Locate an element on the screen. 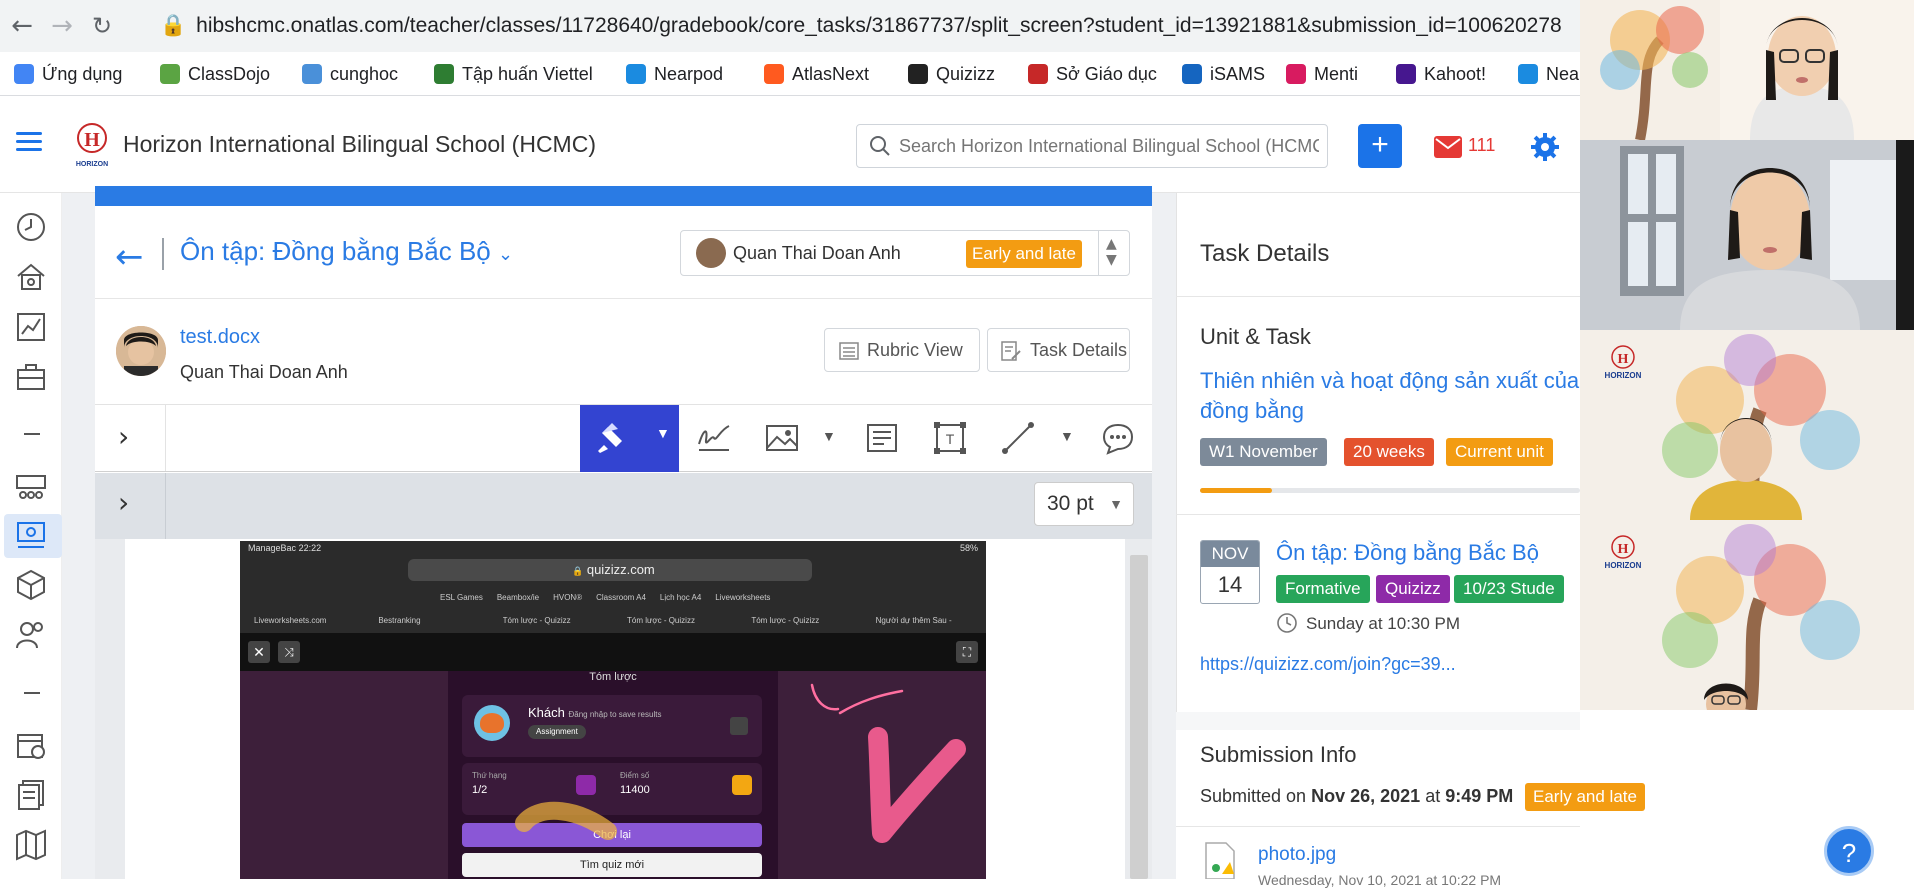 This screenshot has height=888, width=1914. note-icon is located at coordinates (882, 438).